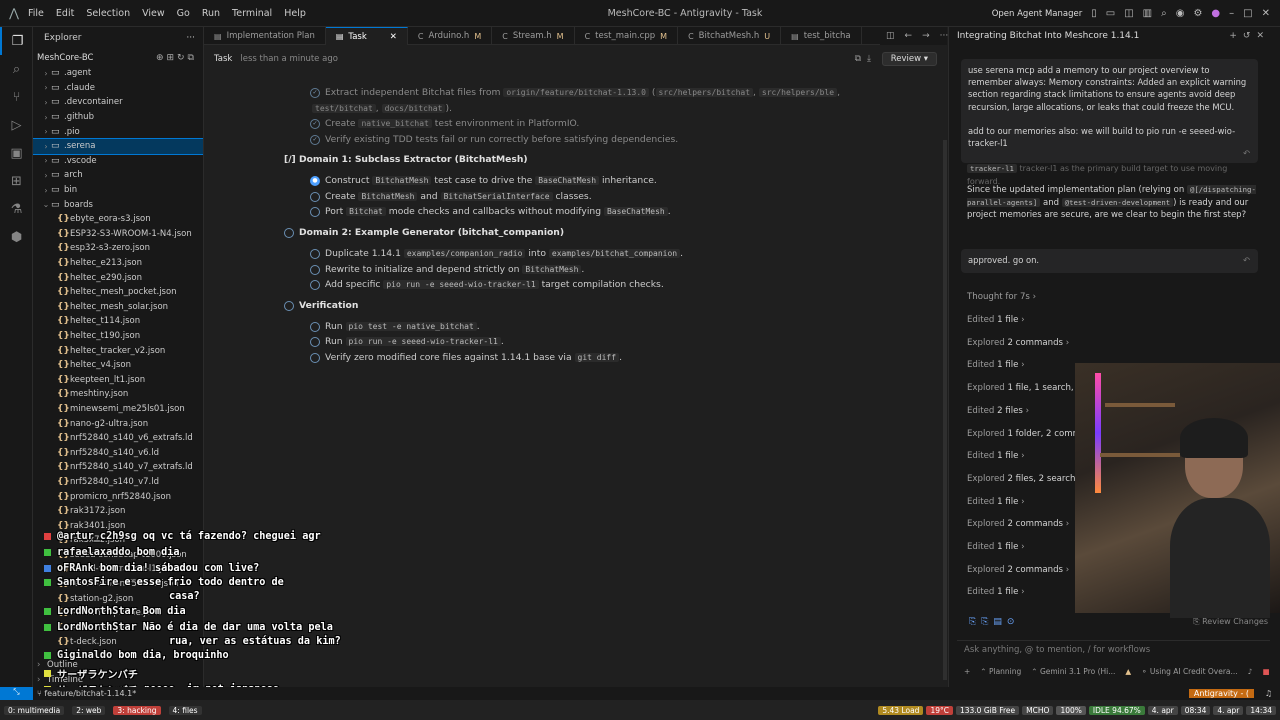 The width and height of the screenshot is (1280, 720). I want to click on tab-arduino-h: C Arduino.h M, so click(450, 36).